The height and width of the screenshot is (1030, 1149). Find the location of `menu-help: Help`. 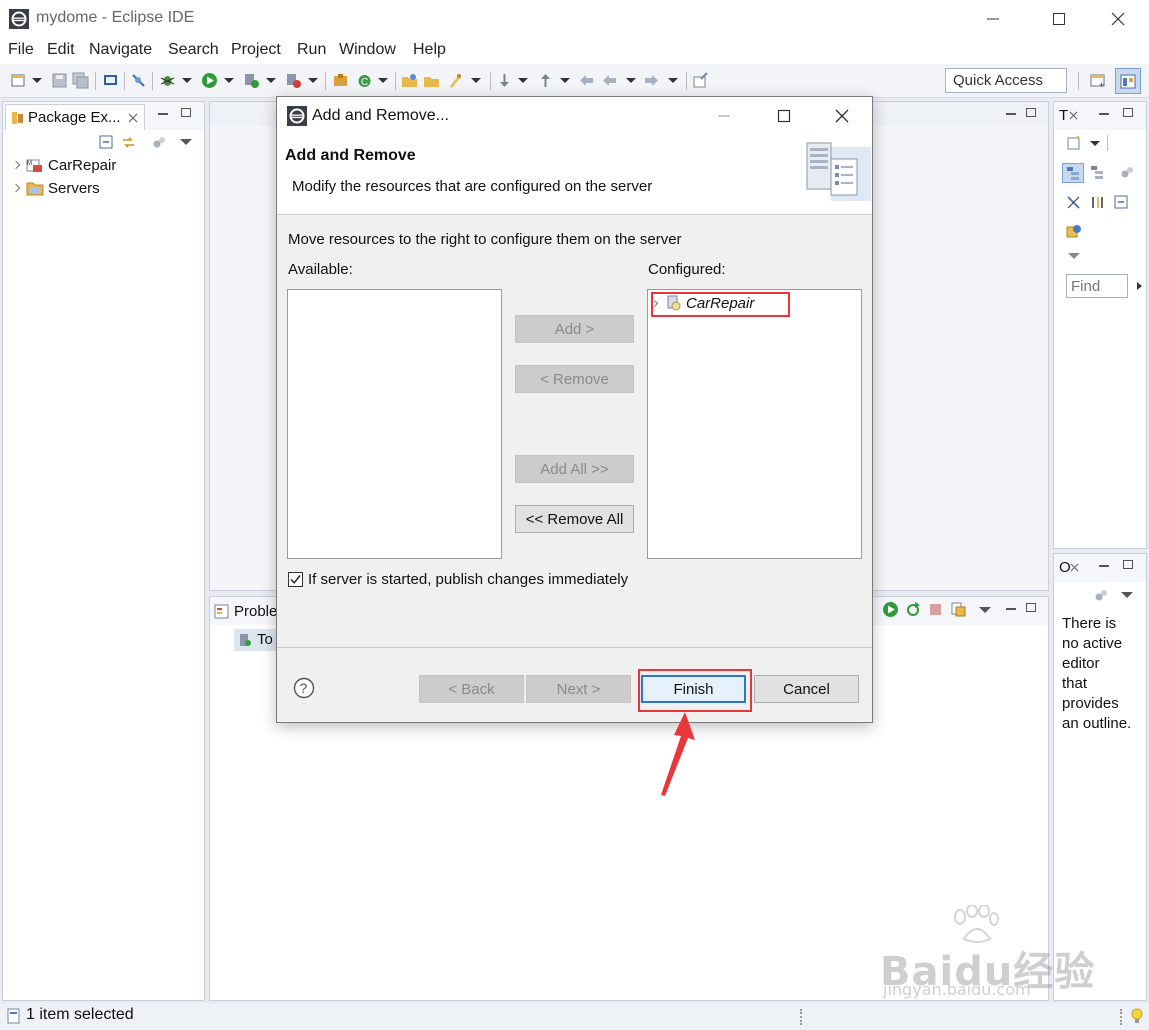

menu-help: Help is located at coordinates (429, 50).